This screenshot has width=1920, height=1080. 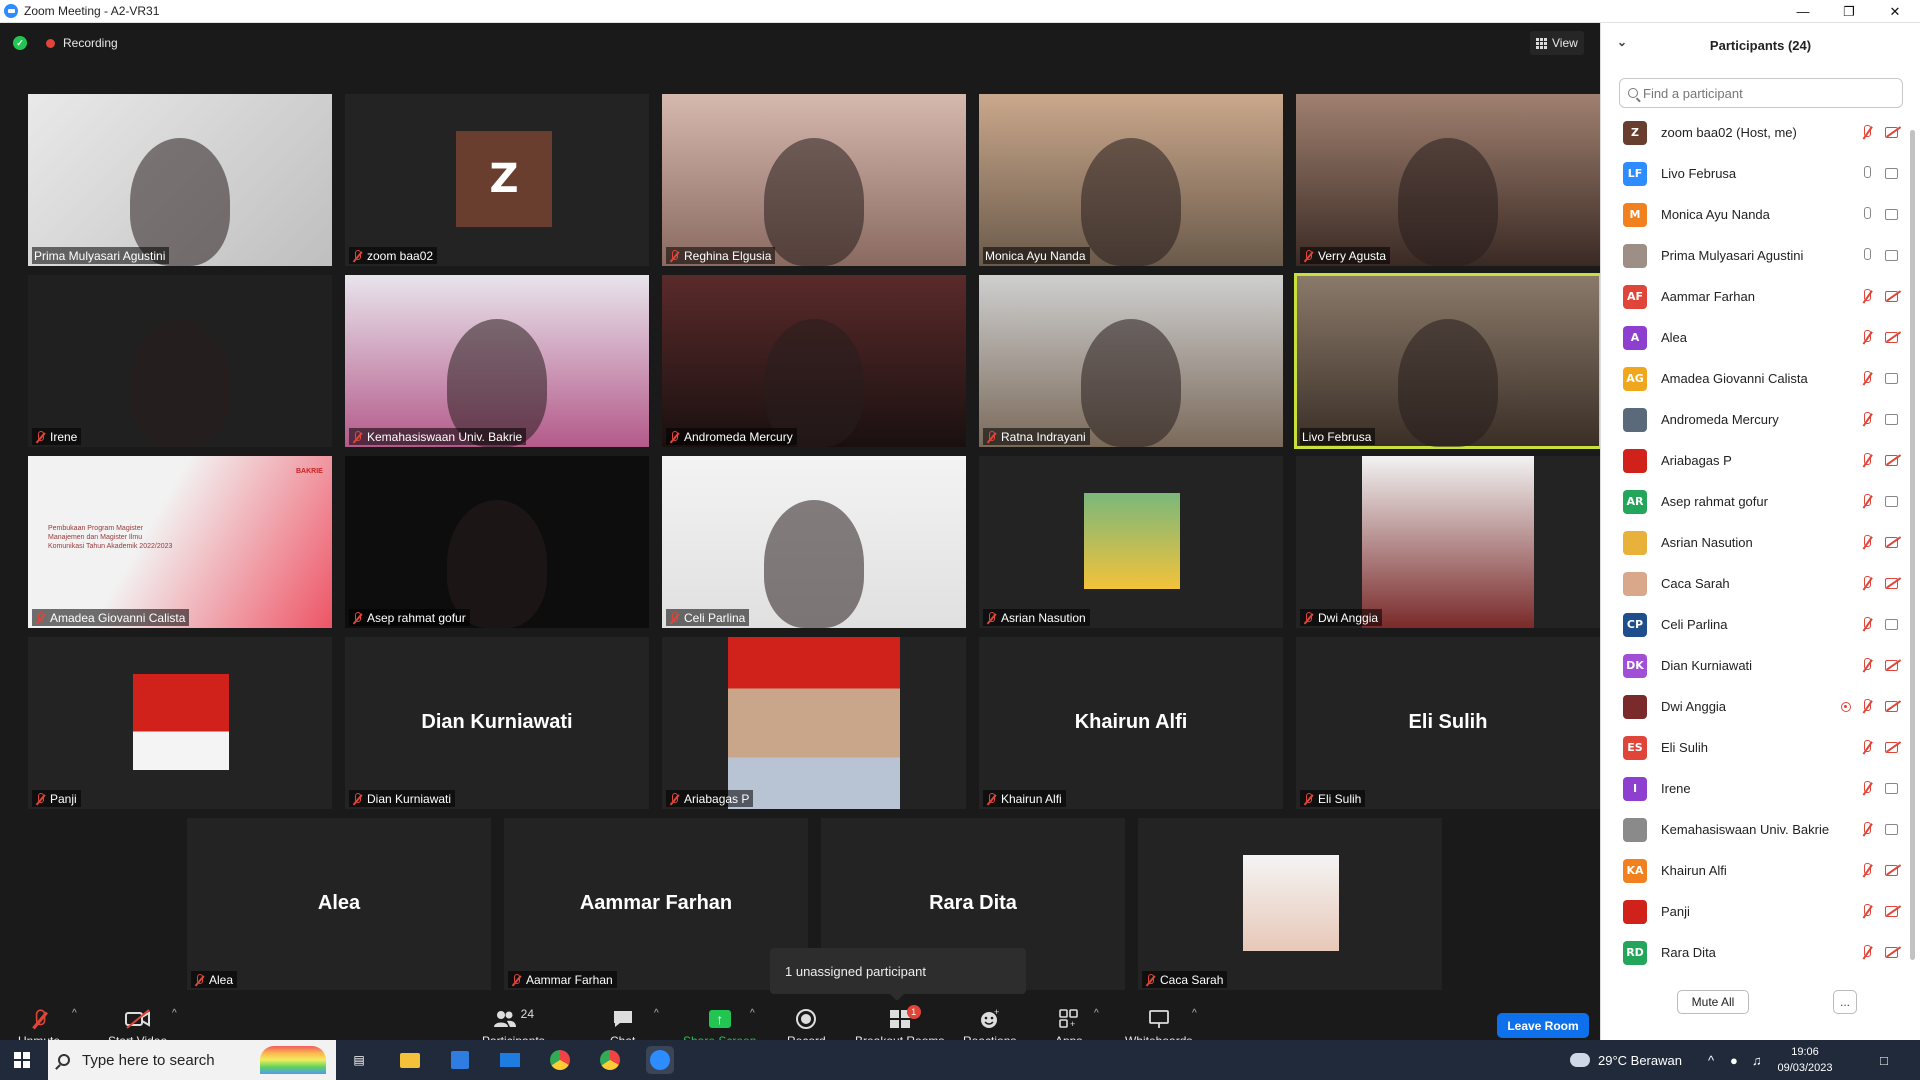 I want to click on video-tile: Livo Februsa, so click(x=1448, y=361).